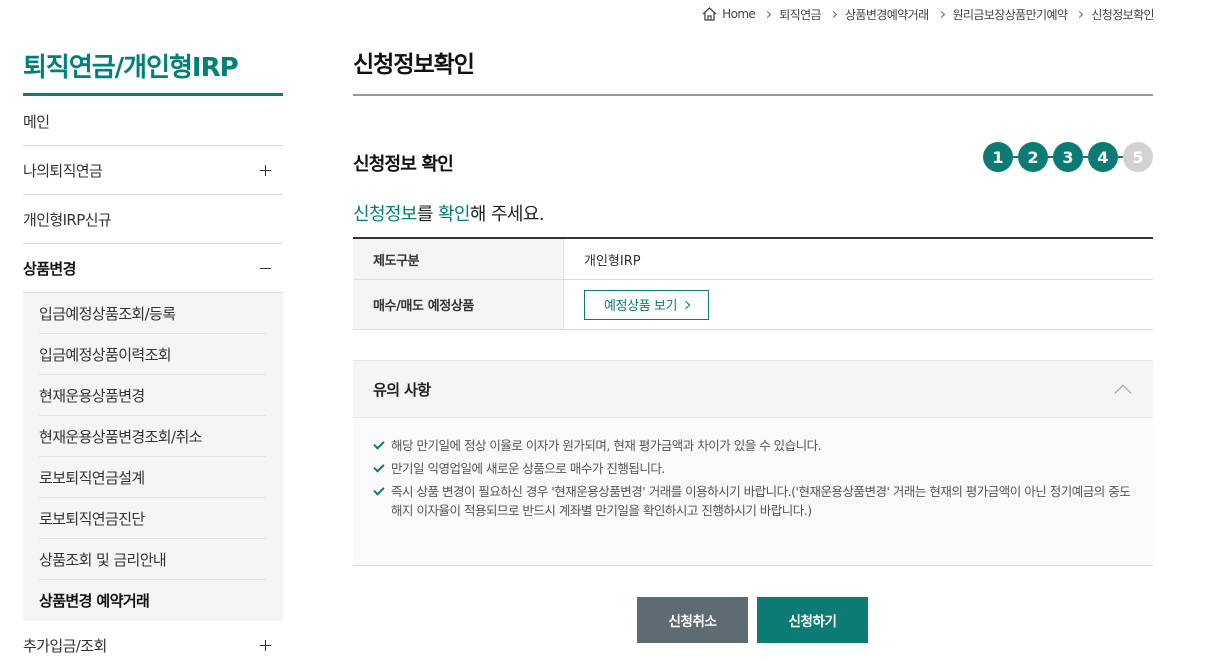  Describe the element at coordinates (1138, 157) in the screenshot. I see `step-5: 5` at that location.